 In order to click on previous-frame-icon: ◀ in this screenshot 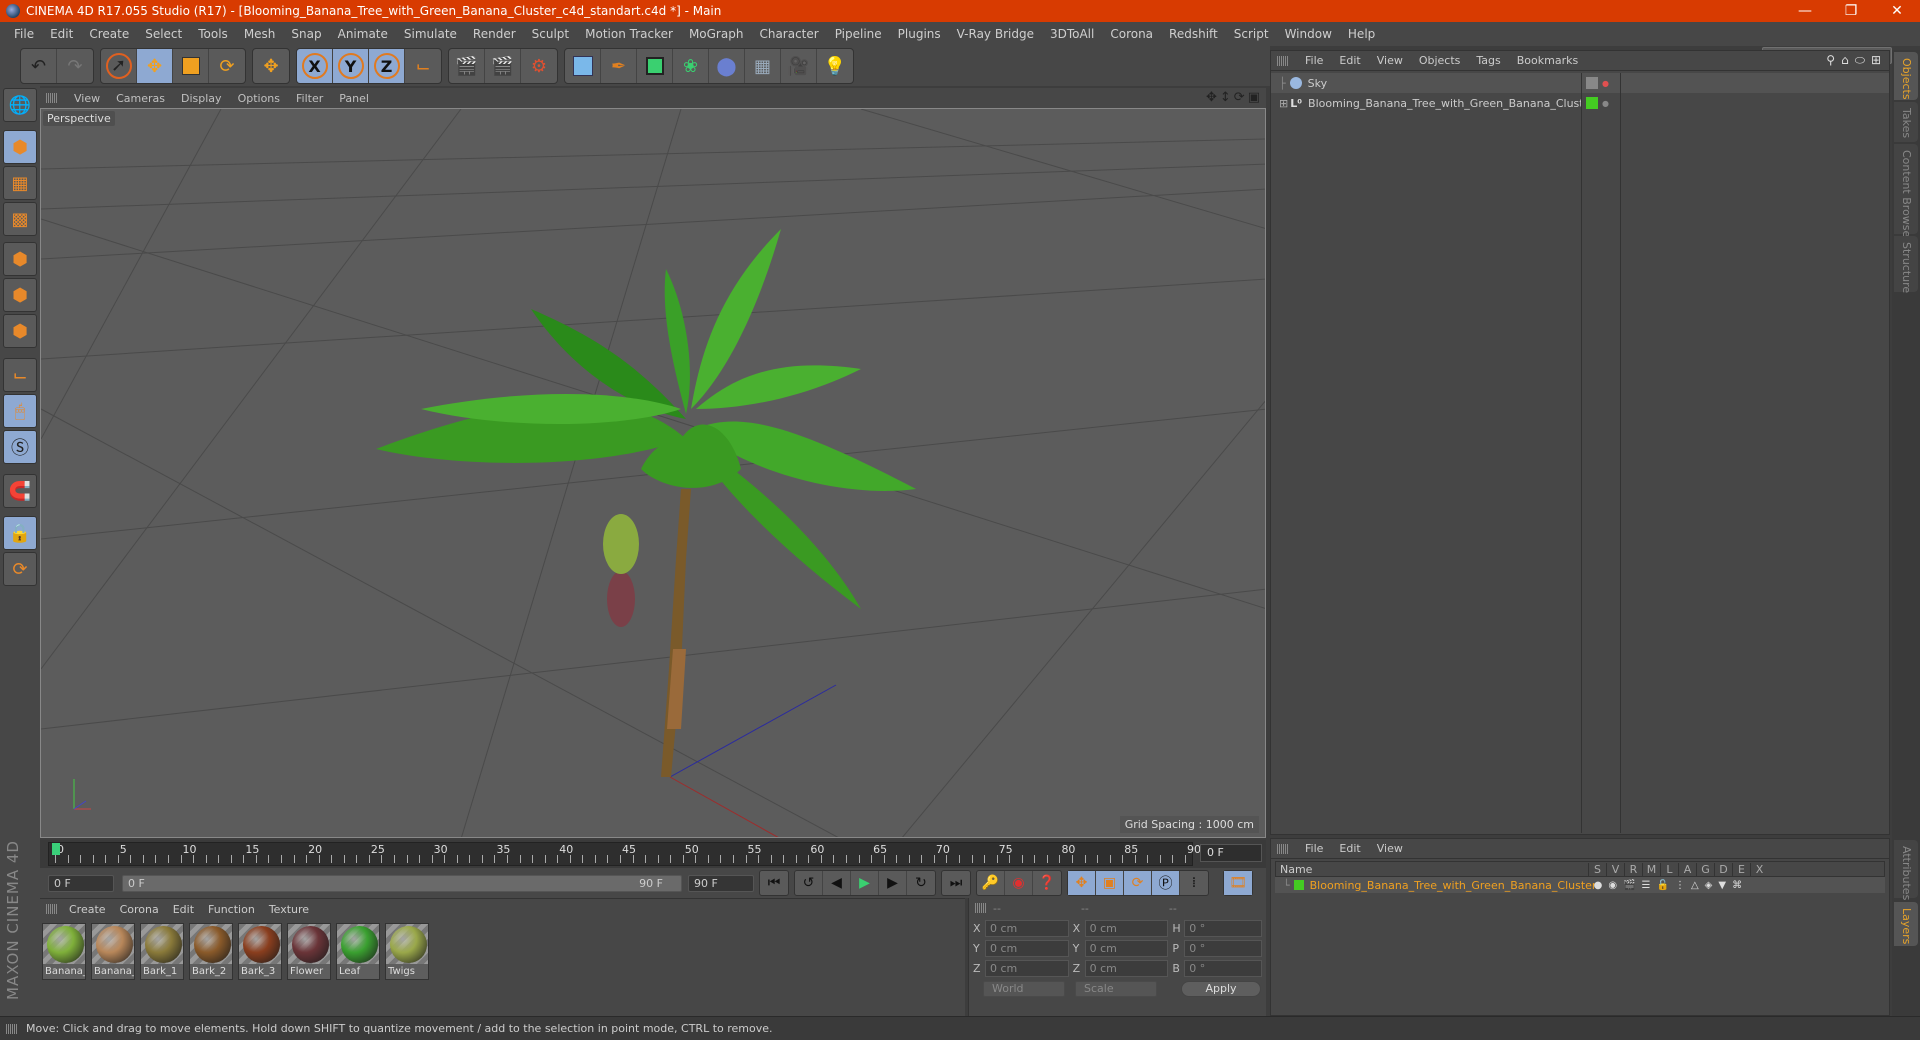, I will do `click(837, 883)`.